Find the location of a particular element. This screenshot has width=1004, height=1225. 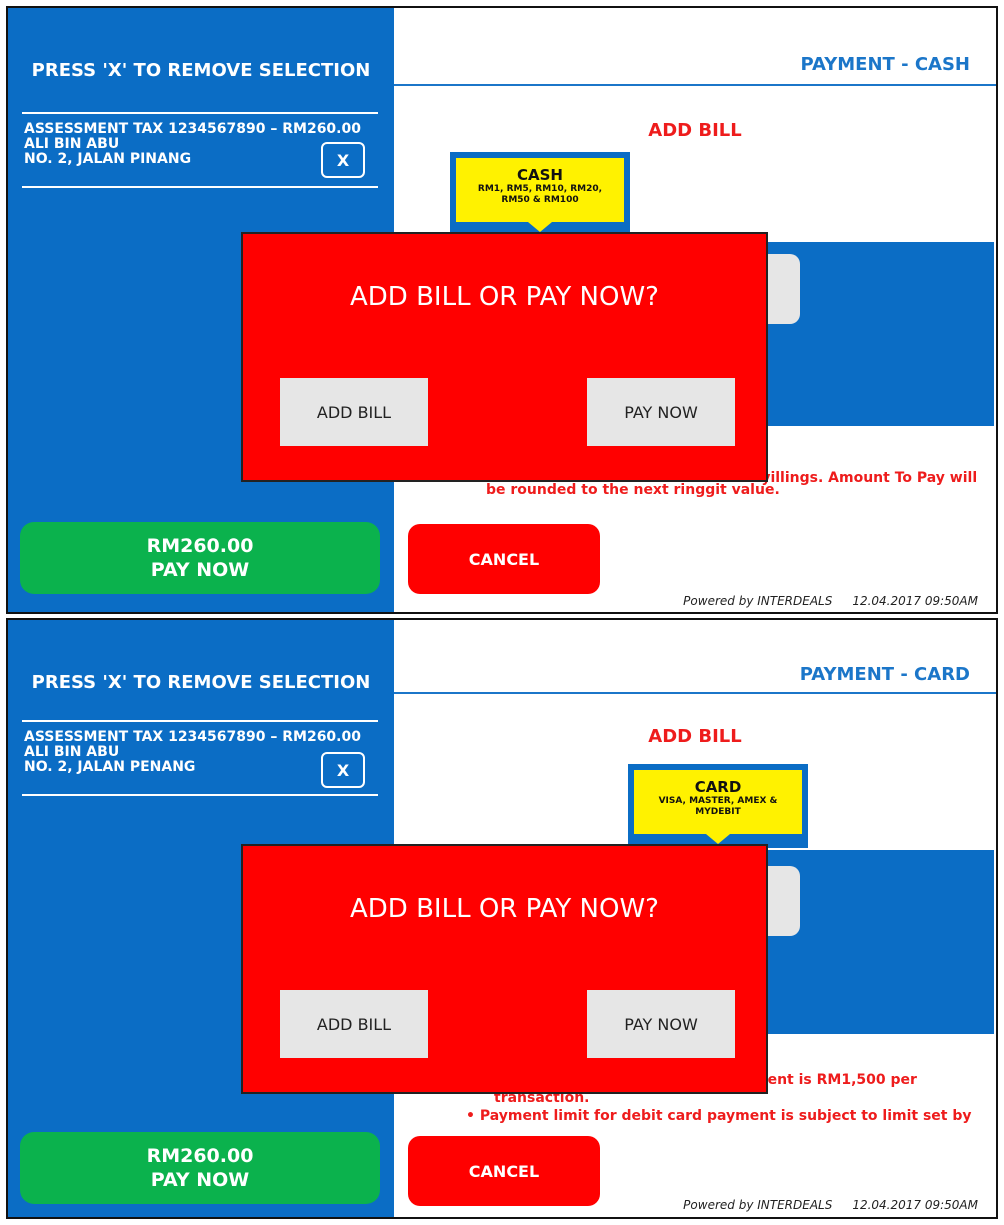

page-title: PAYMENT - CARD is located at coordinates (884, 674).